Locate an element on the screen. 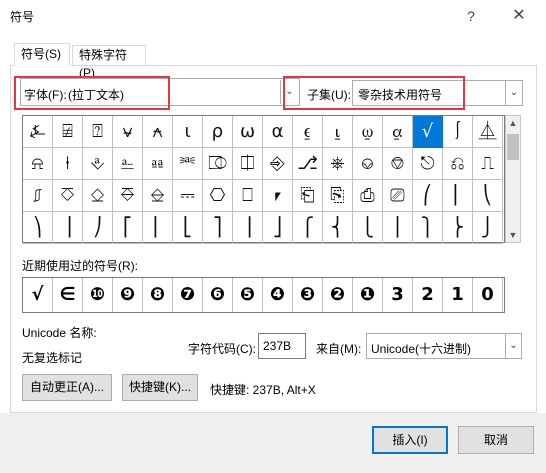 The width and height of the screenshot is (546, 473). scroll-up-icon: ▲ is located at coordinates (513, 123).